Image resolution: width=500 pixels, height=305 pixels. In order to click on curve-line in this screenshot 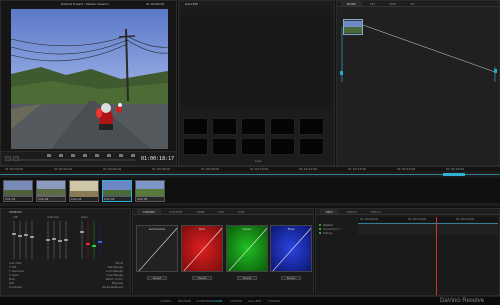, I will do `click(291, 249)`.